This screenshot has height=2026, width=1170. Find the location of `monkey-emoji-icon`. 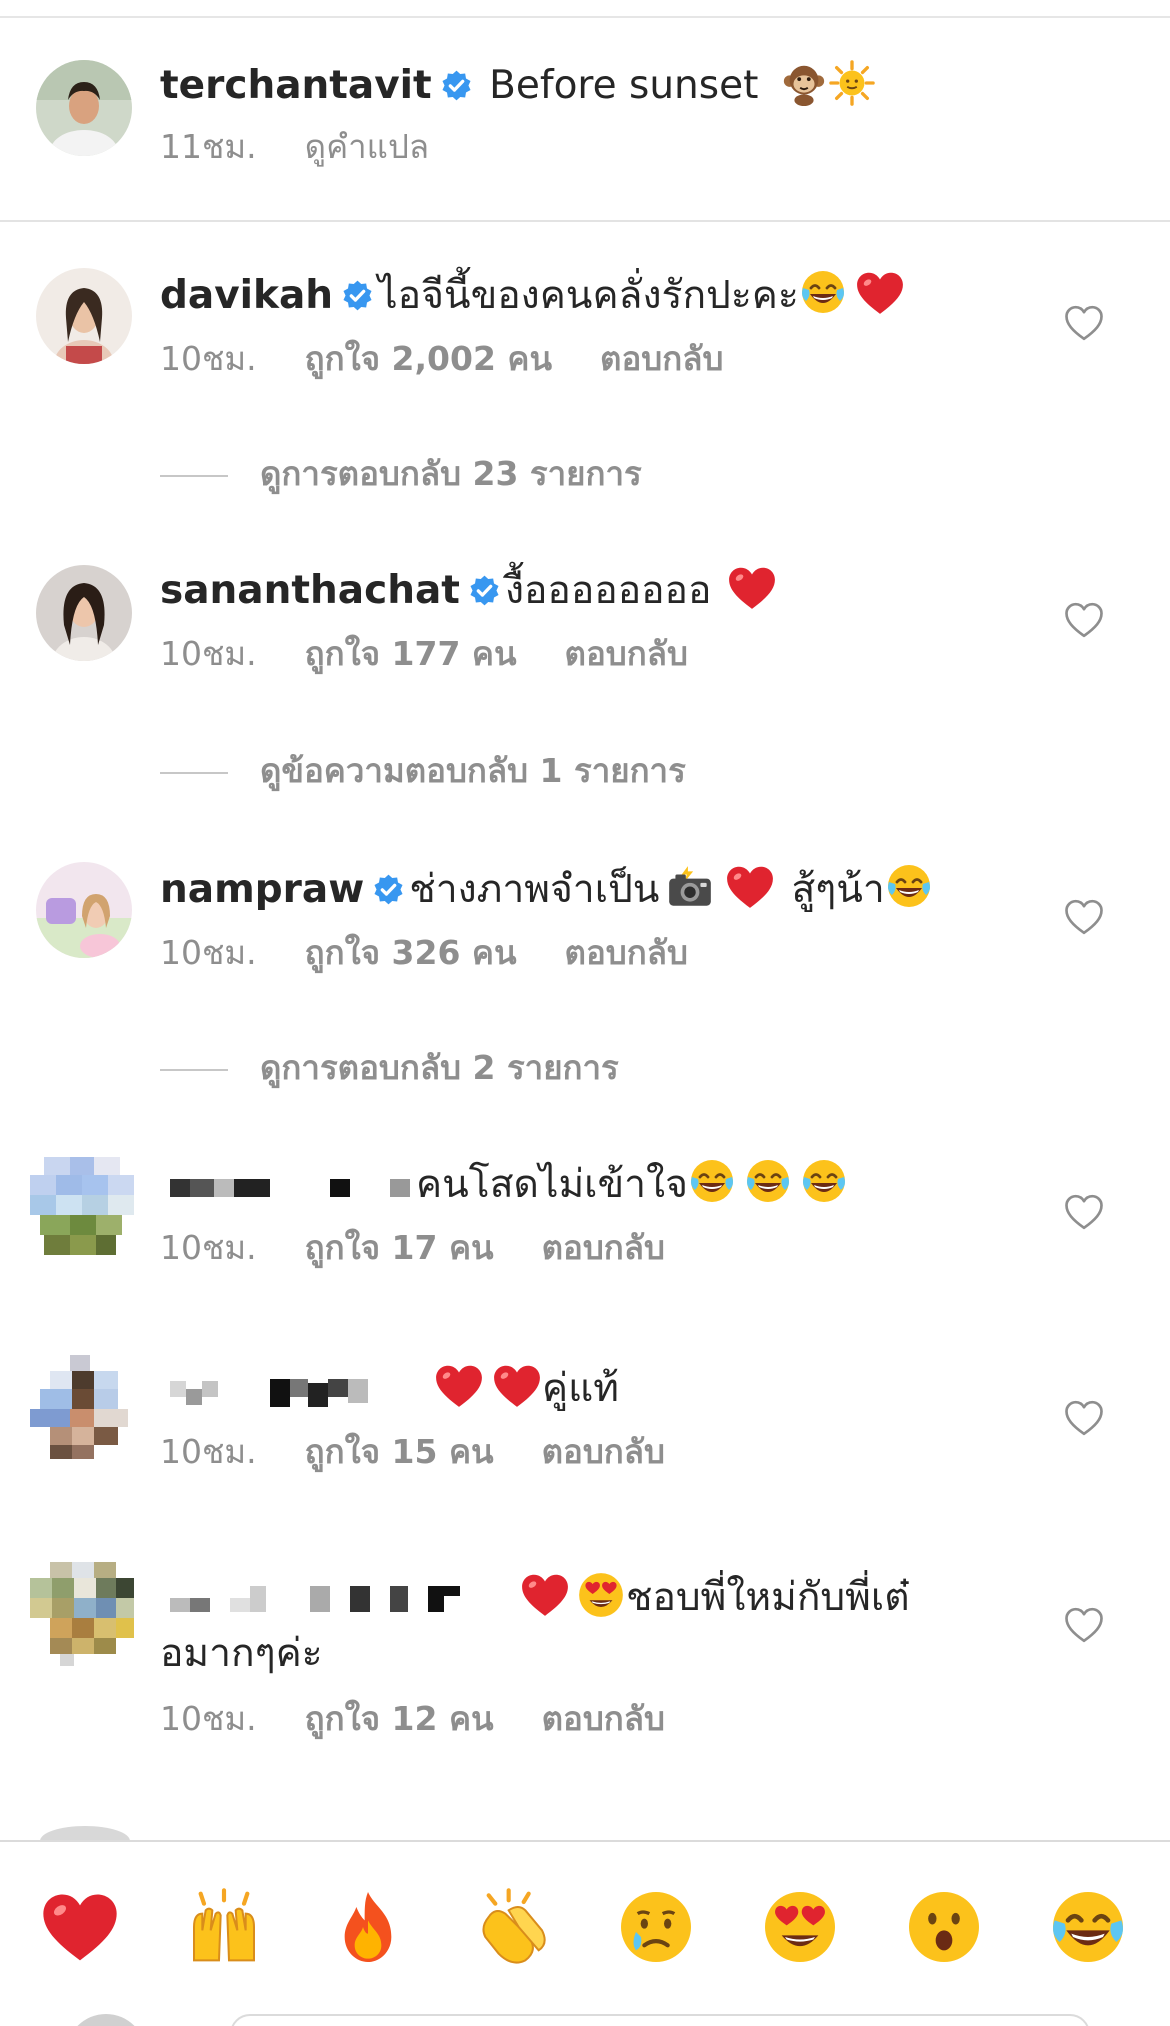

monkey-emoji-icon is located at coordinates (804, 83).